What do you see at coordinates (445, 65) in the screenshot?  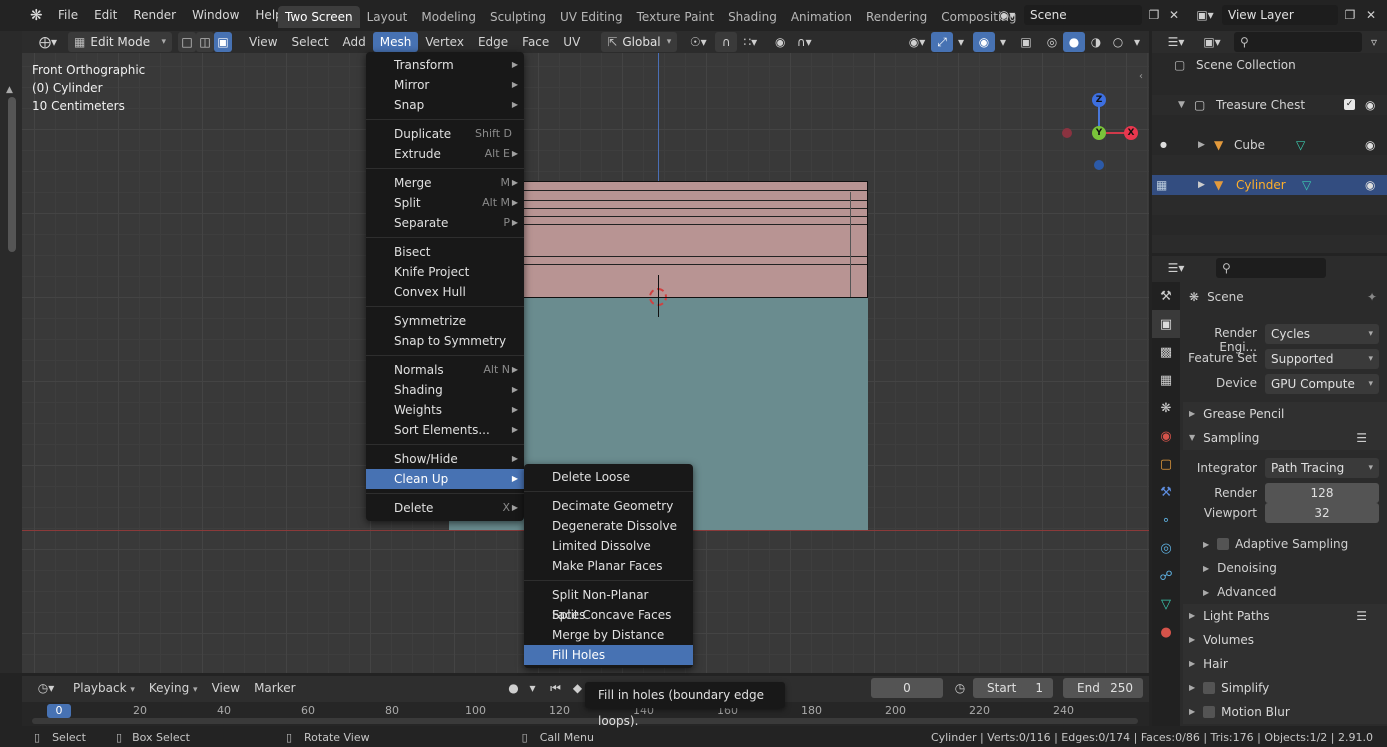 I see `menu-item-transform: Transform ▶` at bounding box center [445, 65].